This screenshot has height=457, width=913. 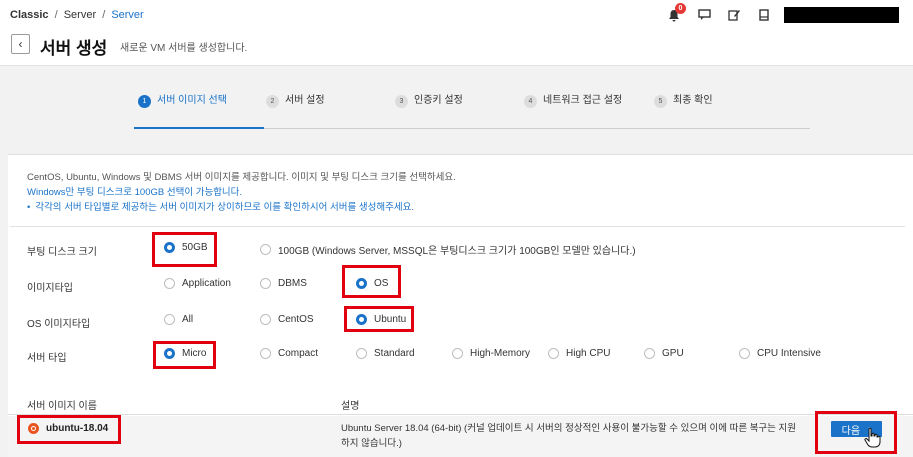 What do you see at coordinates (192, 100) in the screenshot?
I see `step-label: 서버 이미지 선택` at bounding box center [192, 100].